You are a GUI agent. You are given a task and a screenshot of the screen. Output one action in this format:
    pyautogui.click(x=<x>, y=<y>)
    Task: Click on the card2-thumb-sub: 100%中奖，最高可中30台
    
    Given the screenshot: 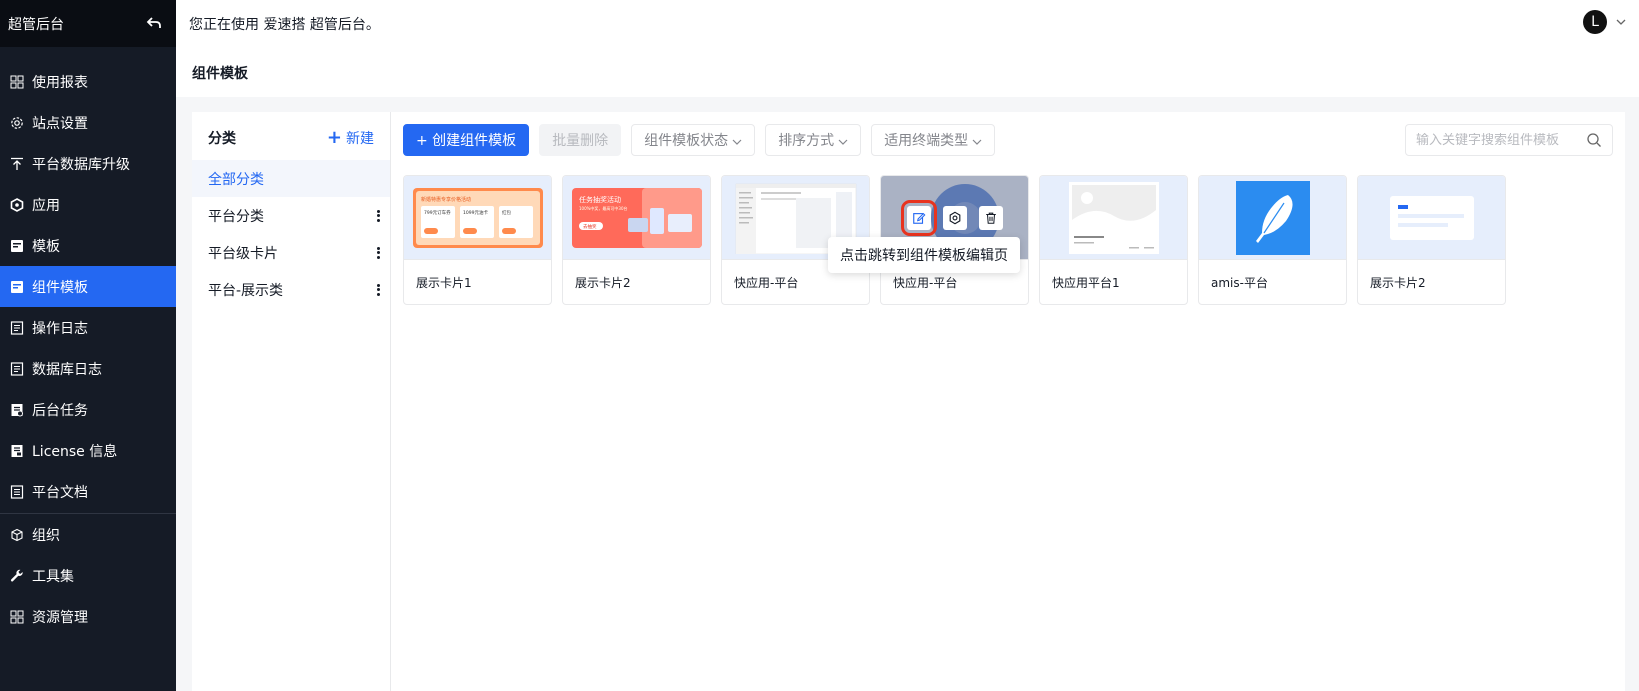 What is the action you would take?
    pyautogui.click(x=603, y=208)
    